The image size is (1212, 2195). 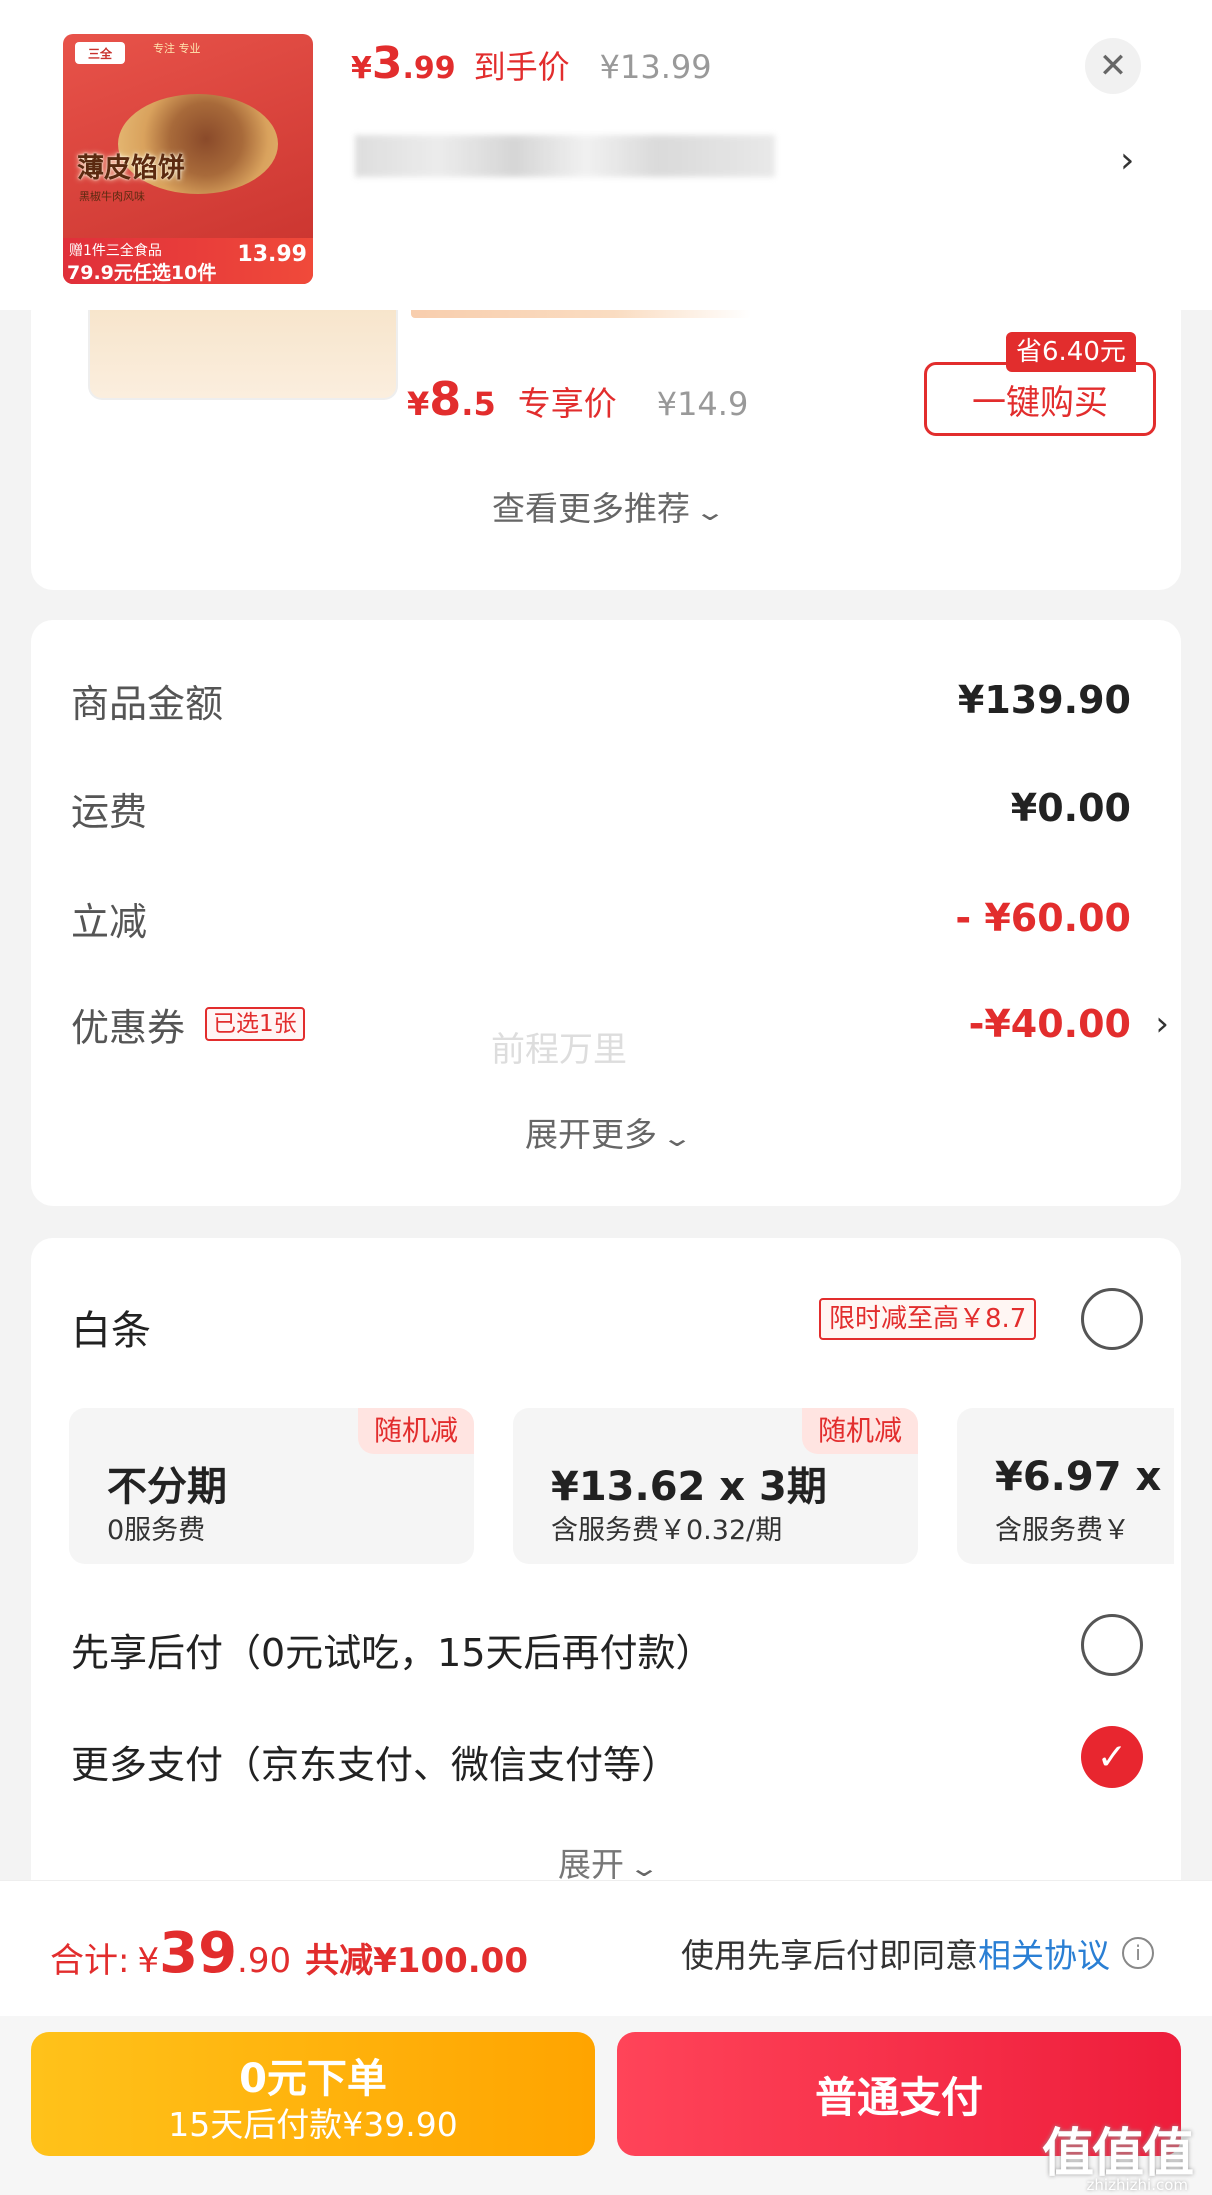 I want to click on summary-bar: 合计: ¥ 39 .90 共减¥100.00 使用先享后付即同意 相关协议 i, so click(x=606, y=1948).